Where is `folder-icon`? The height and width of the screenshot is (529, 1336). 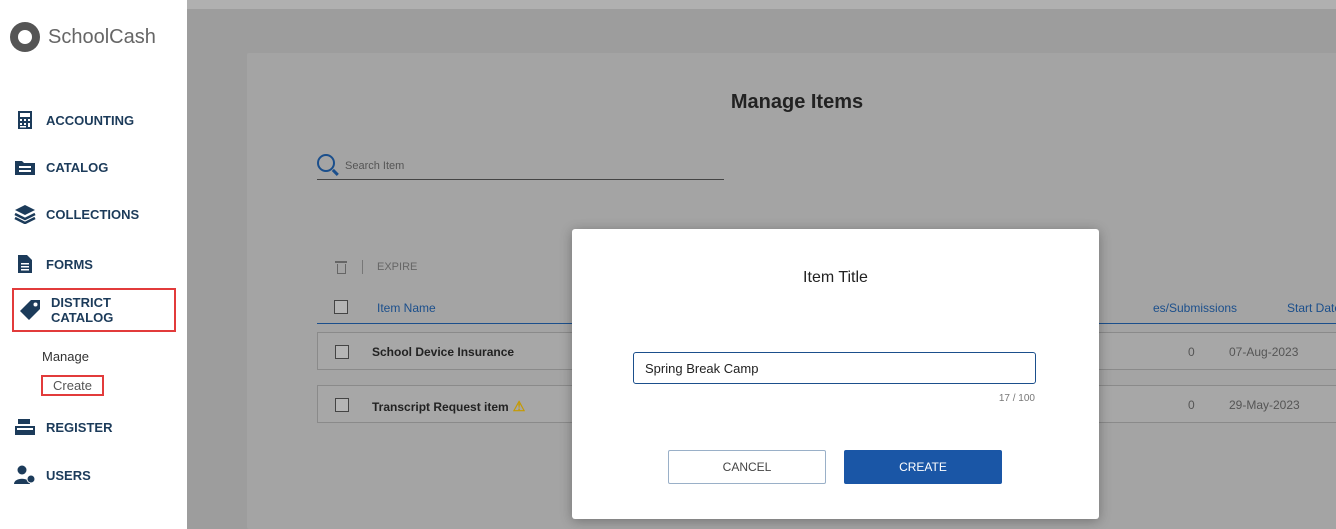
folder-icon is located at coordinates (25, 167).